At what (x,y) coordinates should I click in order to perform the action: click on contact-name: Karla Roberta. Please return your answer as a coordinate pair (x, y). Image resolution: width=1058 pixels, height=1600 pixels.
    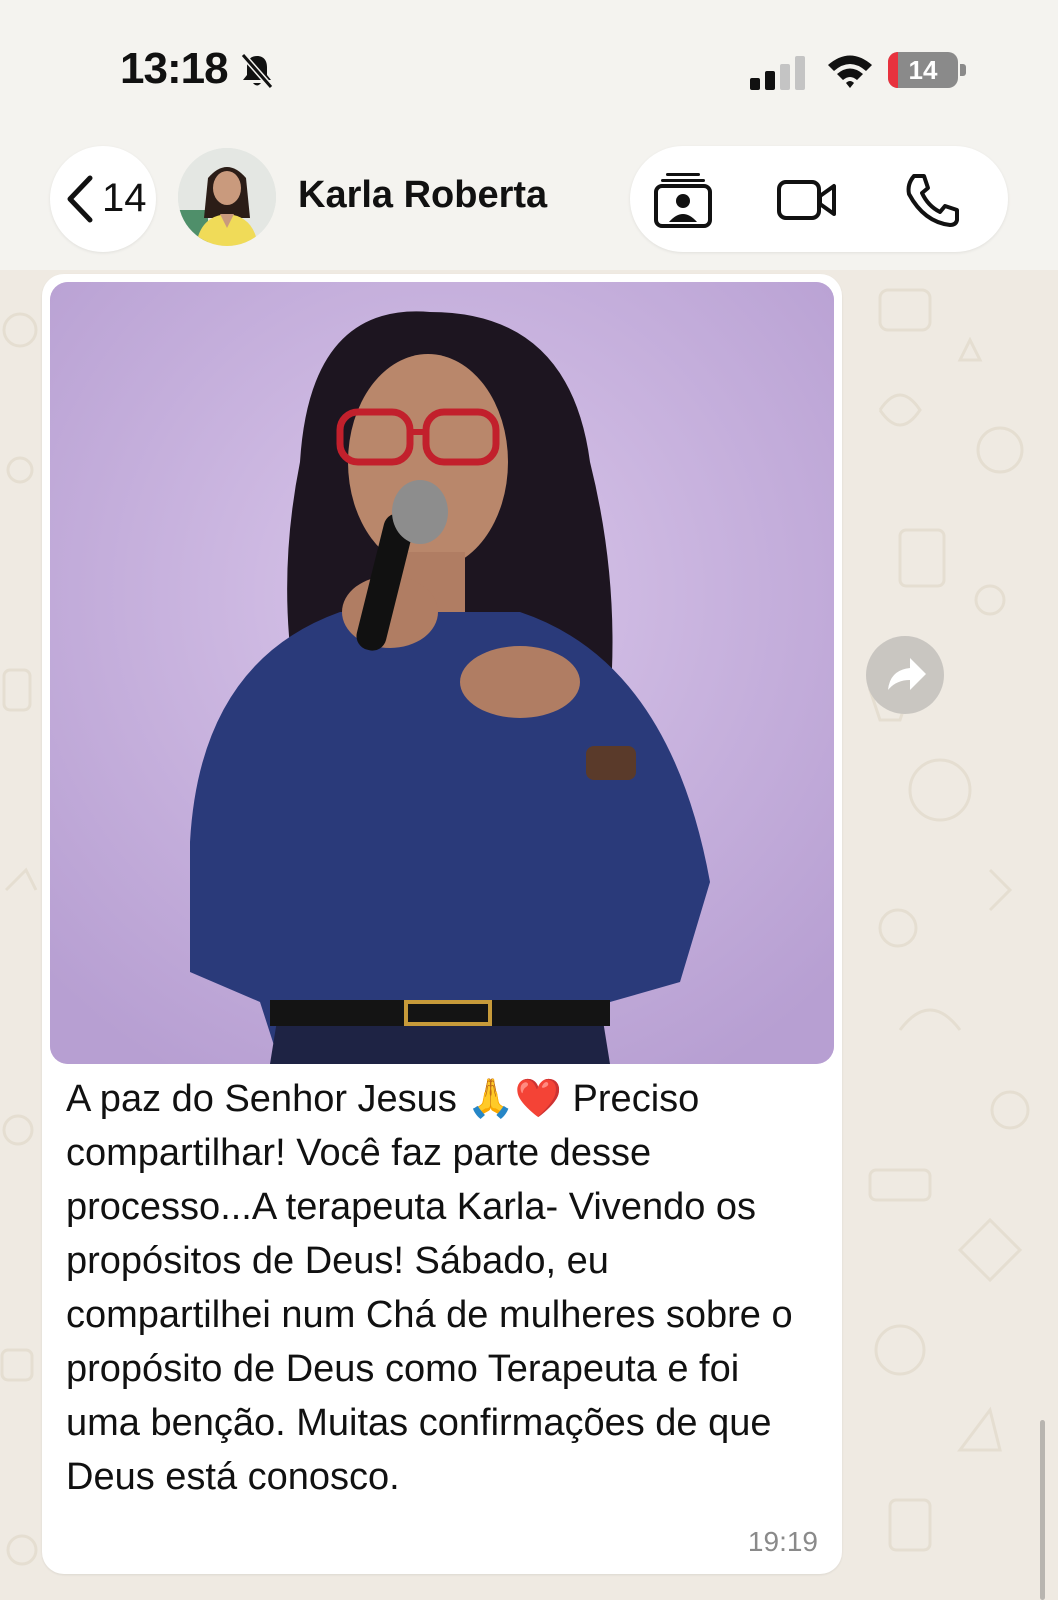
    Looking at the image, I should click on (422, 195).